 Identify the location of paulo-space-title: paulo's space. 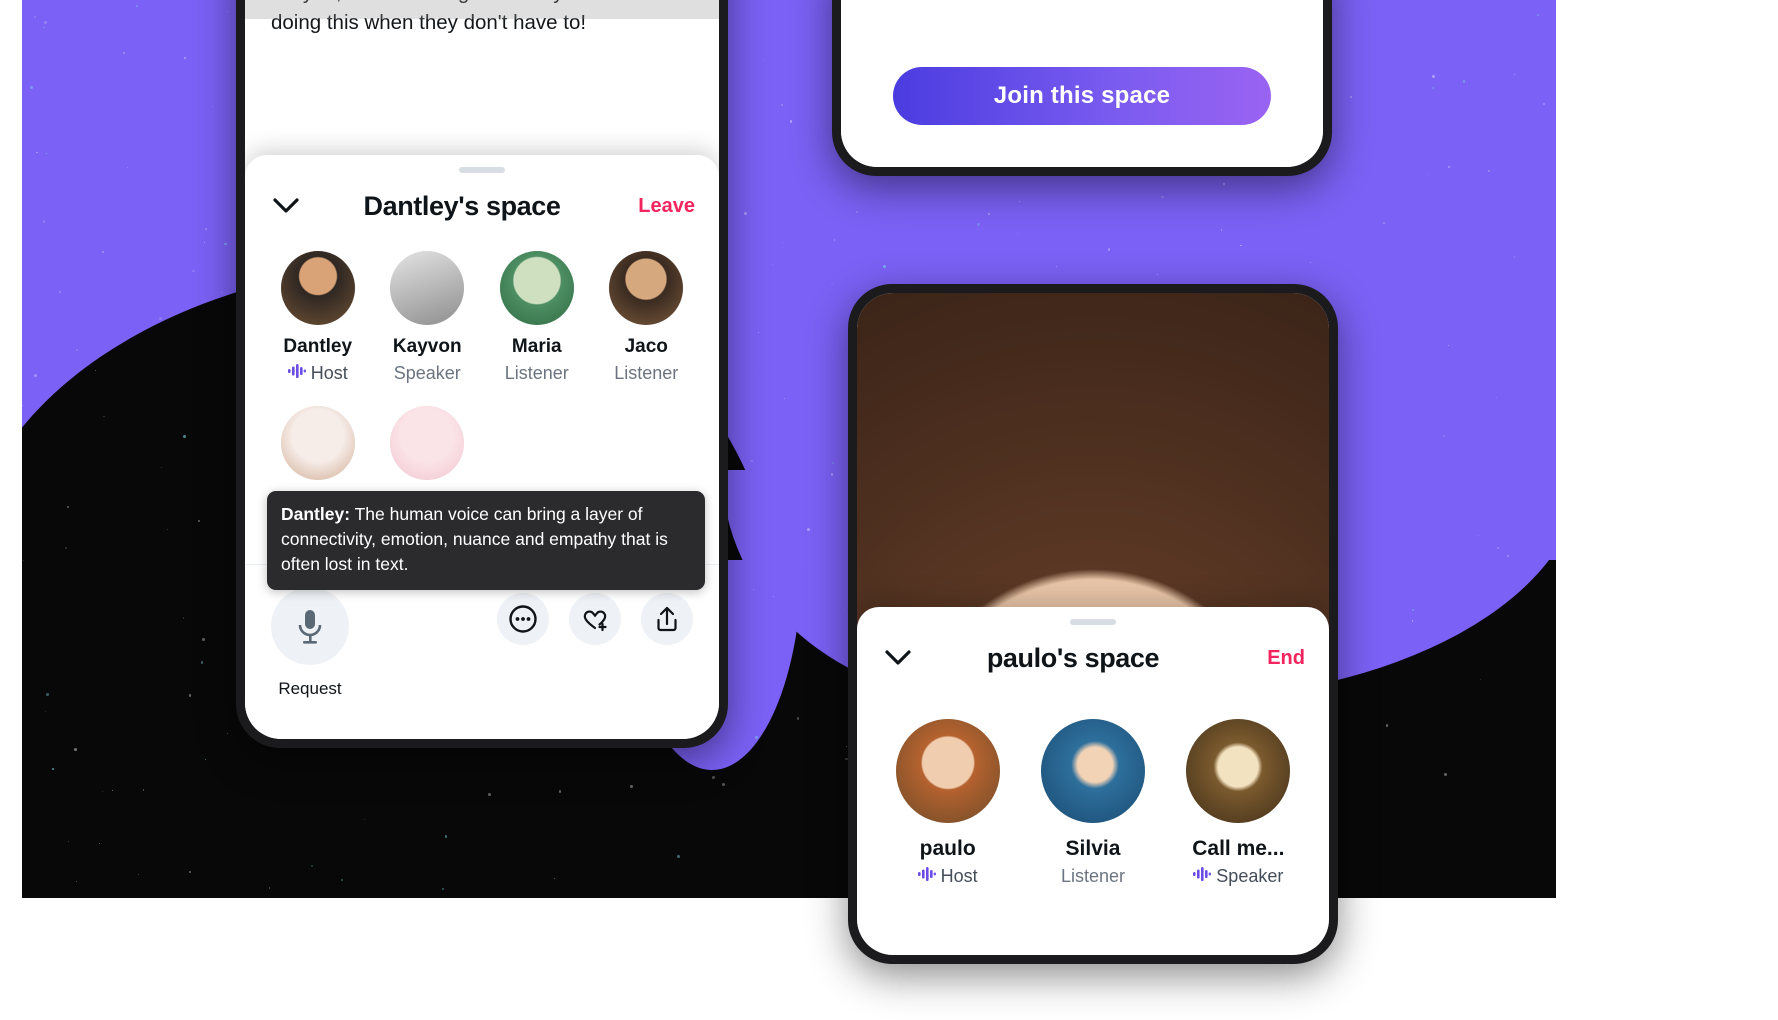
(1073, 657).